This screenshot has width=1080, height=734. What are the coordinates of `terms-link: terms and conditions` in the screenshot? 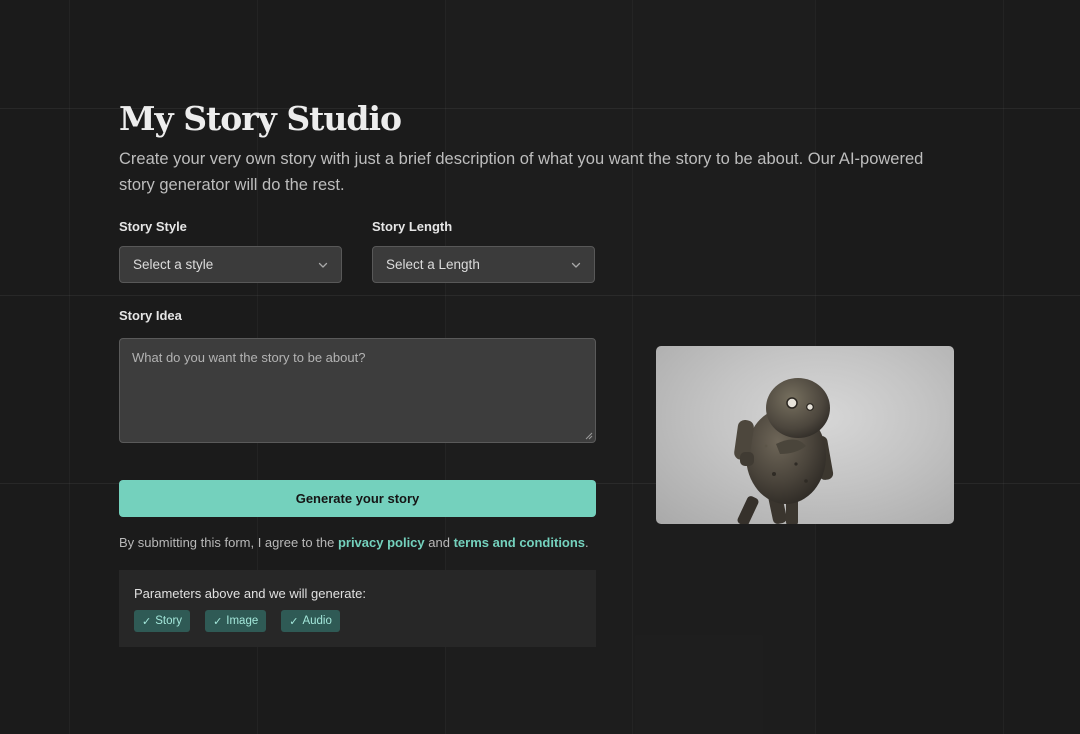 It's located at (519, 542).